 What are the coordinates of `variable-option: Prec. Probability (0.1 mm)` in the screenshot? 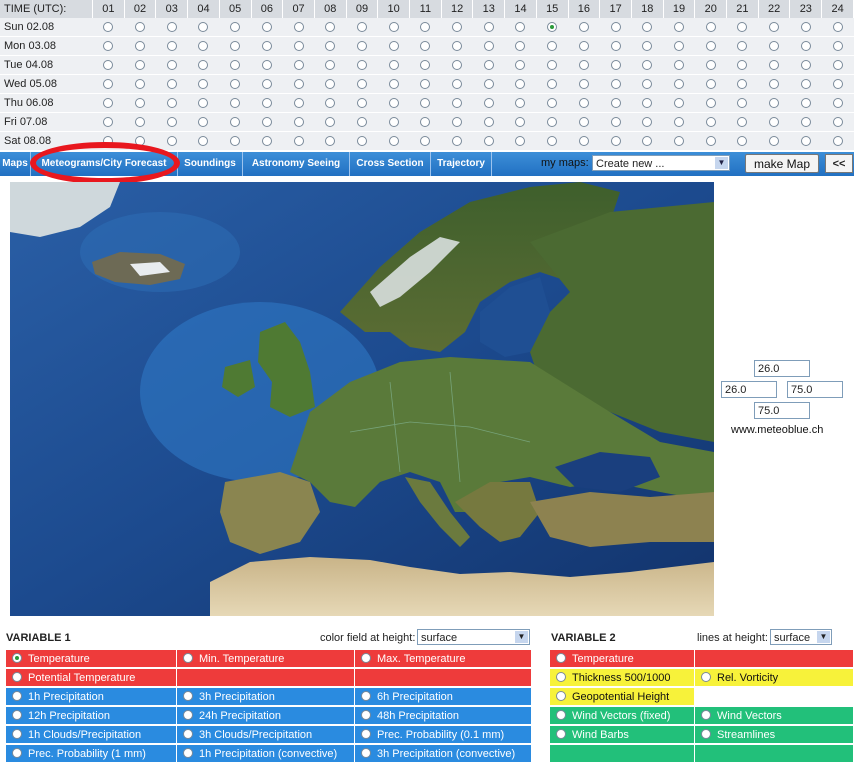 It's located at (443, 735).